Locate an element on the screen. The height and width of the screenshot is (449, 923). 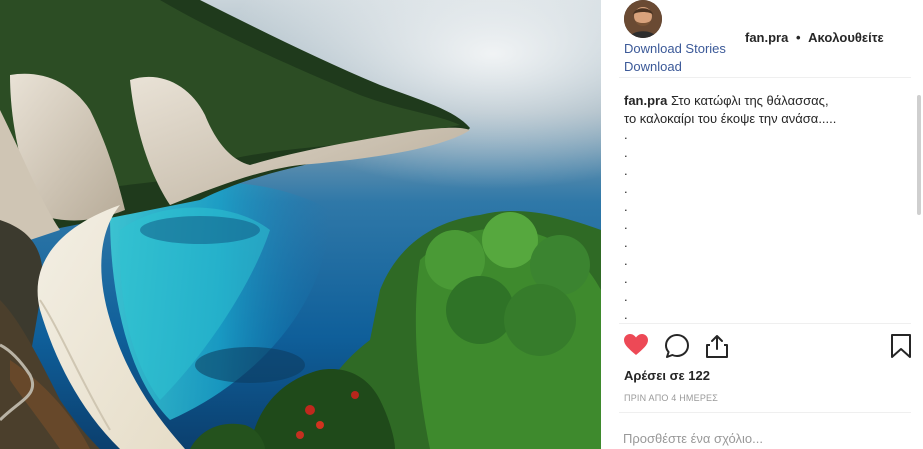
like-button is located at coordinates (636, 347).